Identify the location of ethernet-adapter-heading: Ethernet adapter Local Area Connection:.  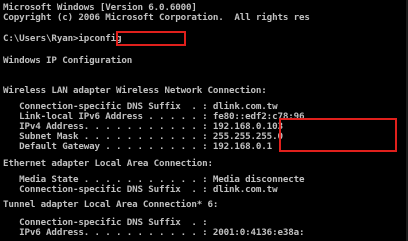
(108, 163).